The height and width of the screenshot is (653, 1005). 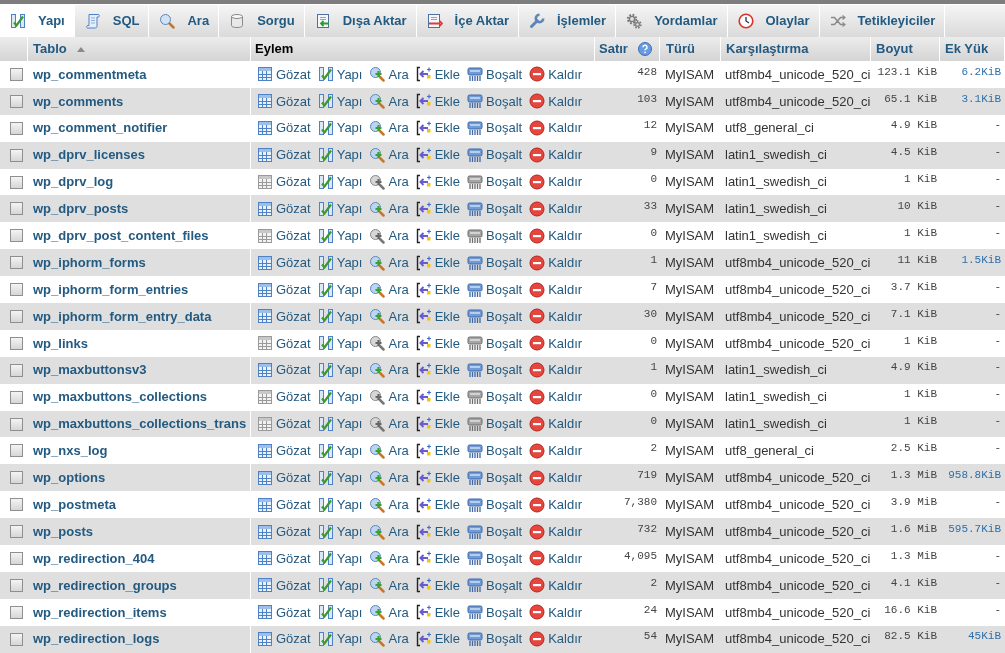 I want to click on table-name-link: wp_dprv_log, so click(x=73, y=182).